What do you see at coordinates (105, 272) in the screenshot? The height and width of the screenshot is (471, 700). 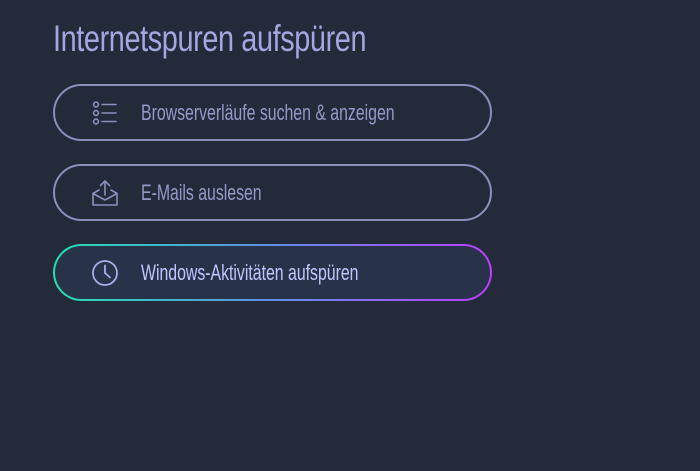 I see `clock-icon` at bounding box center [105, 272].